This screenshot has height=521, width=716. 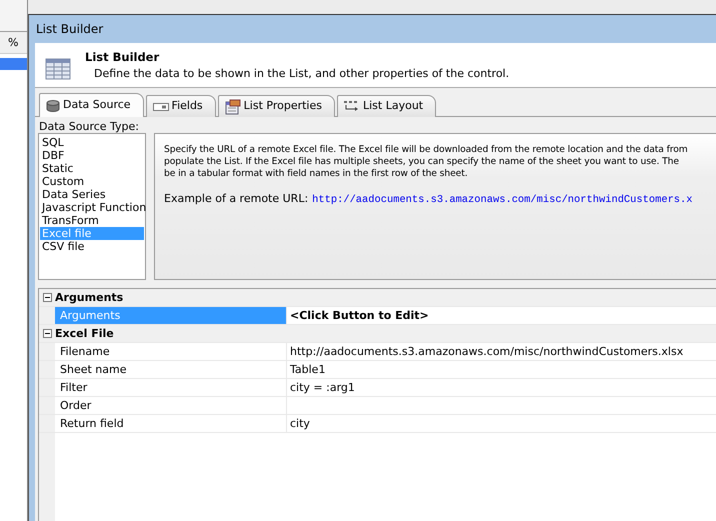 What do you see at coordinates (171, 387) in the screenshot?
I see `property-name: Filter` at bounding box center [171, 387].